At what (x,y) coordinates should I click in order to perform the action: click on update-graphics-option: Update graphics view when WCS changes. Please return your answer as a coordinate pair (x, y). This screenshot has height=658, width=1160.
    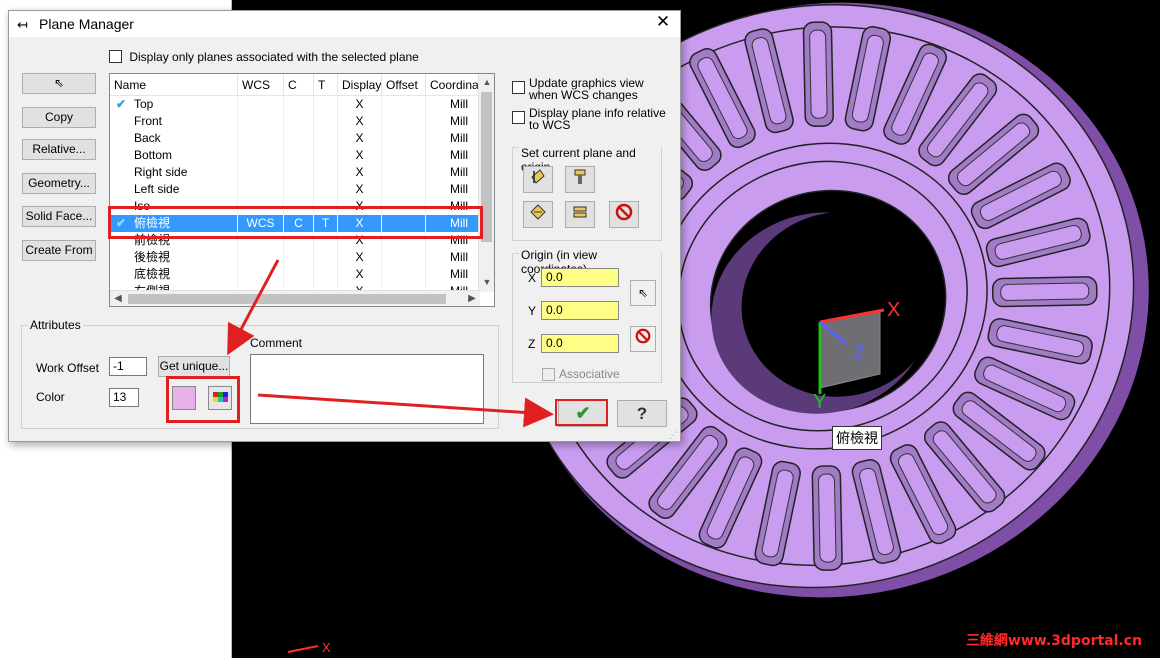
    Looking at the image, I should click on (592, 90).